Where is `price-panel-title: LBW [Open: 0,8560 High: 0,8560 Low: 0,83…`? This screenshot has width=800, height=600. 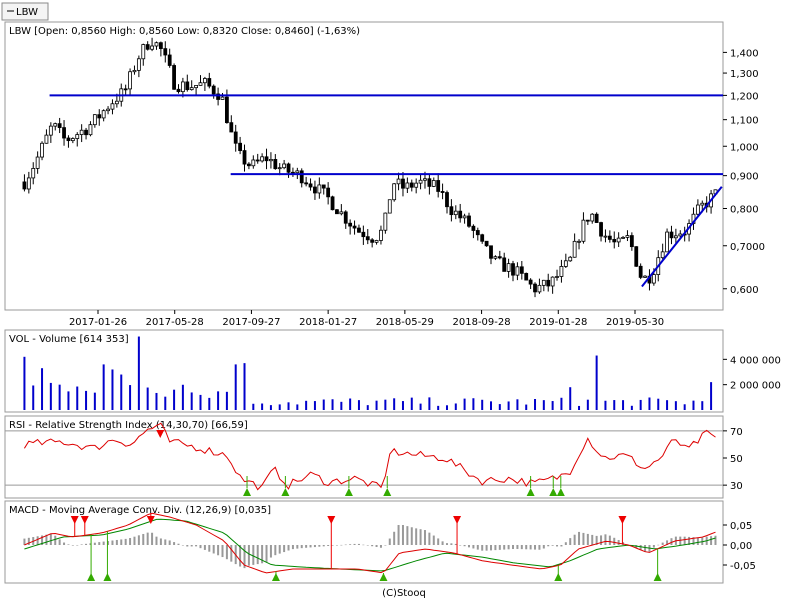
price-panel-title: LBW [Open: 0,8560 High: 0,8560 Low: 0,83… is located at coordinates (184, 31).